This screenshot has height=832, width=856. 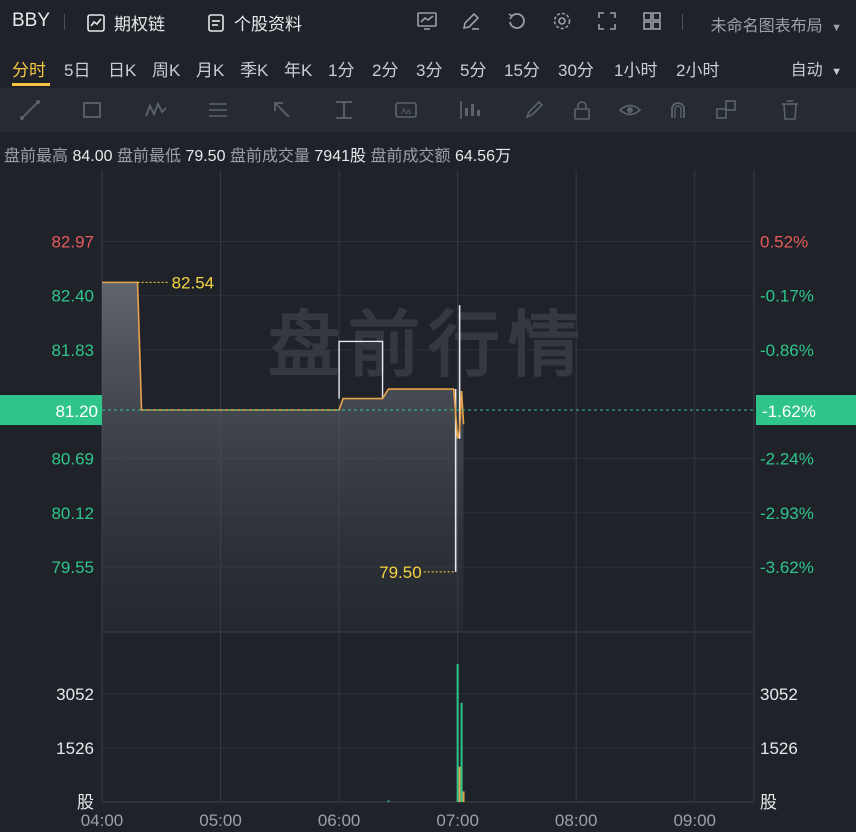 What do you see at coordinates (340, 156) in the screenshot?
I see `volume-value: 7941股` at bounding box center [340, 156].